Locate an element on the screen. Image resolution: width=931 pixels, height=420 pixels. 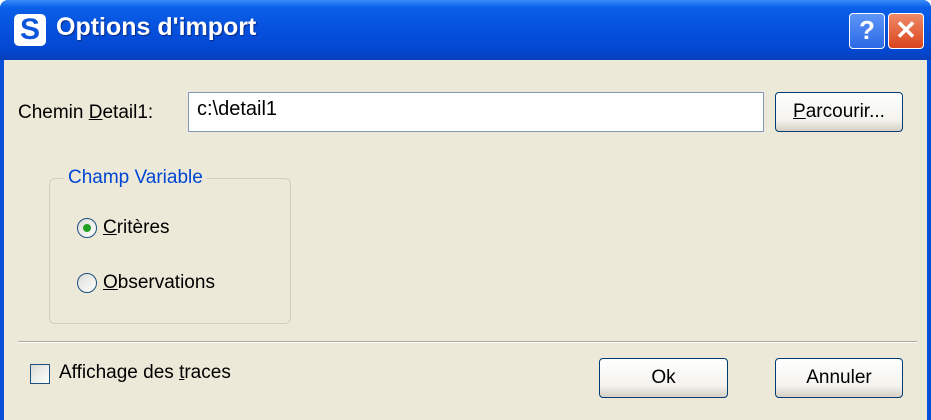
traces-label: Affichage des traces is located at coordinates (145, 373).